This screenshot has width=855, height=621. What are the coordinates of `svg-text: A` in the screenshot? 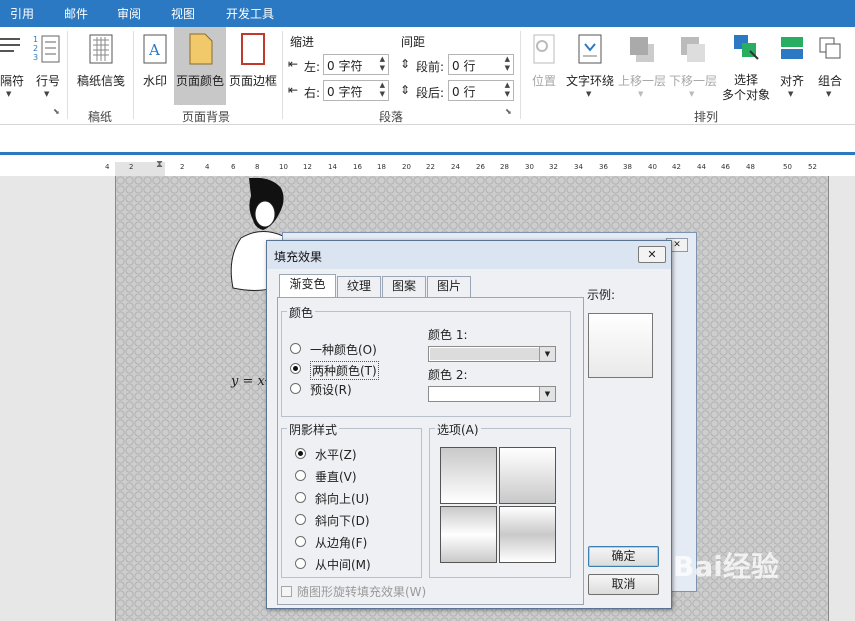 It's located at (154, 50).